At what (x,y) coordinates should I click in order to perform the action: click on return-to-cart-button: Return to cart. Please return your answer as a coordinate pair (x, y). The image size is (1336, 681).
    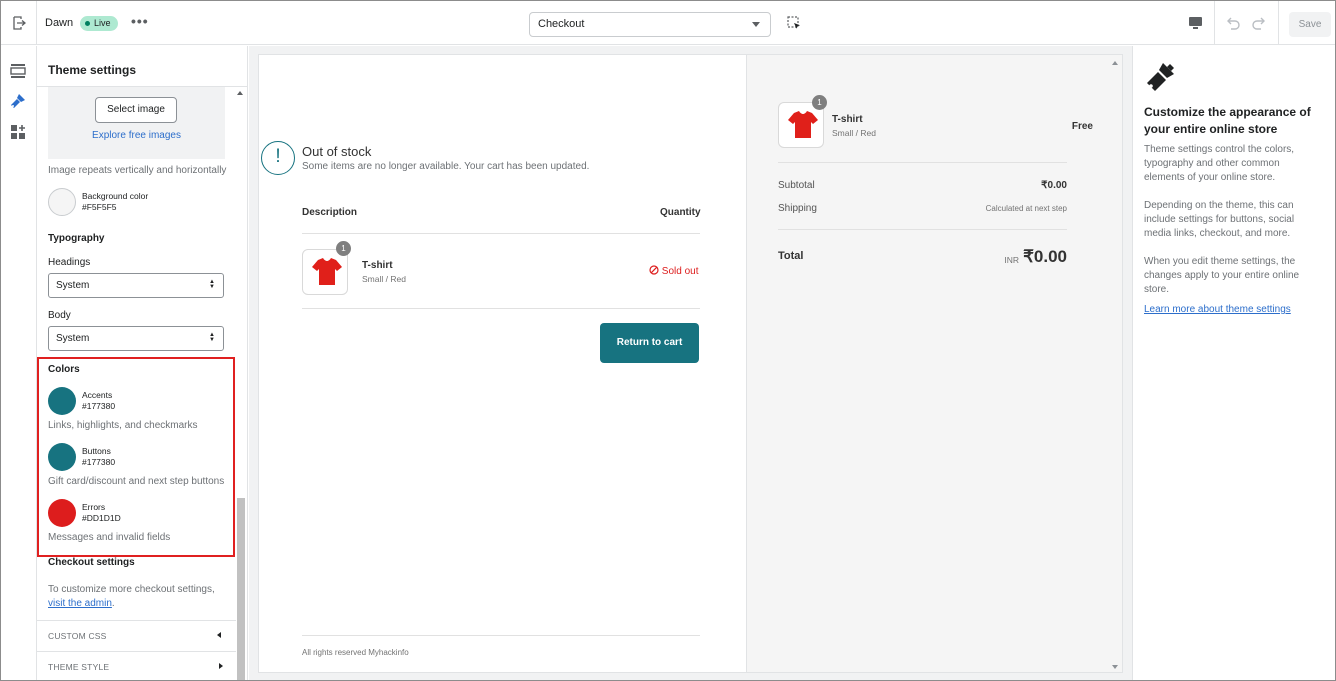
    Looking at the image, I should click on (649, 343).